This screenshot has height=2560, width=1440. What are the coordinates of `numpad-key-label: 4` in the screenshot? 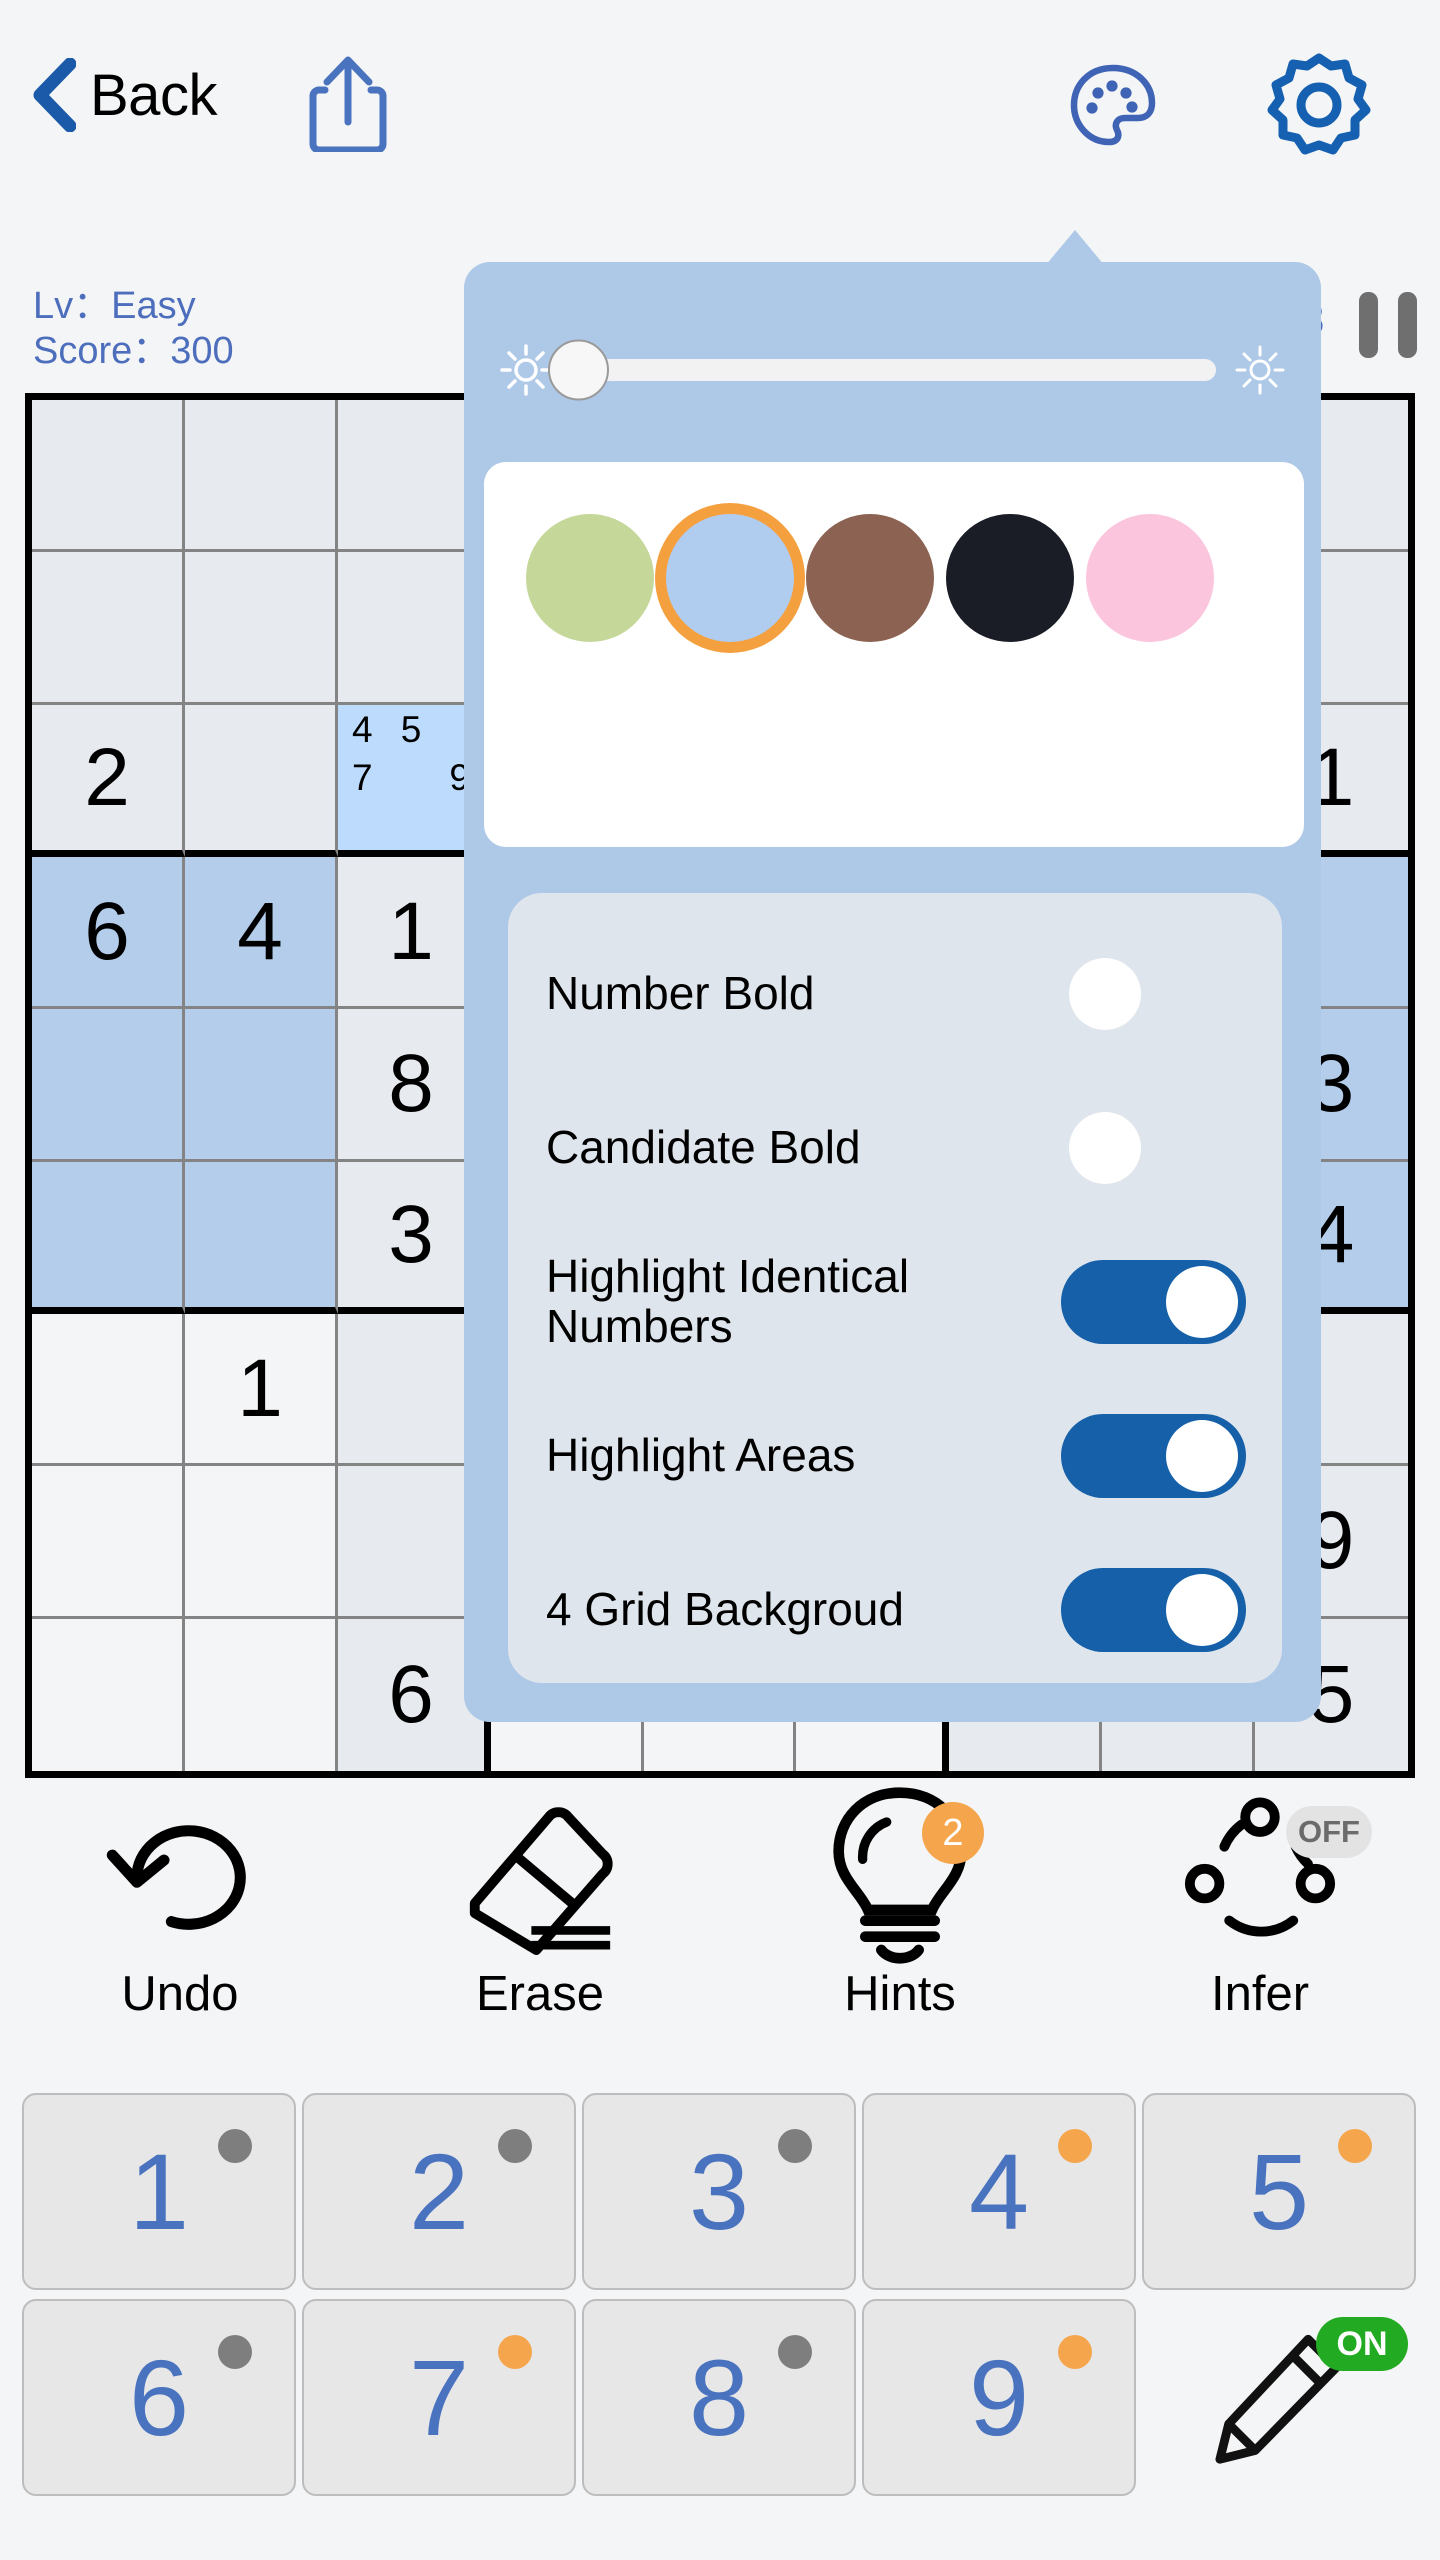 It's located at (999, 2191).